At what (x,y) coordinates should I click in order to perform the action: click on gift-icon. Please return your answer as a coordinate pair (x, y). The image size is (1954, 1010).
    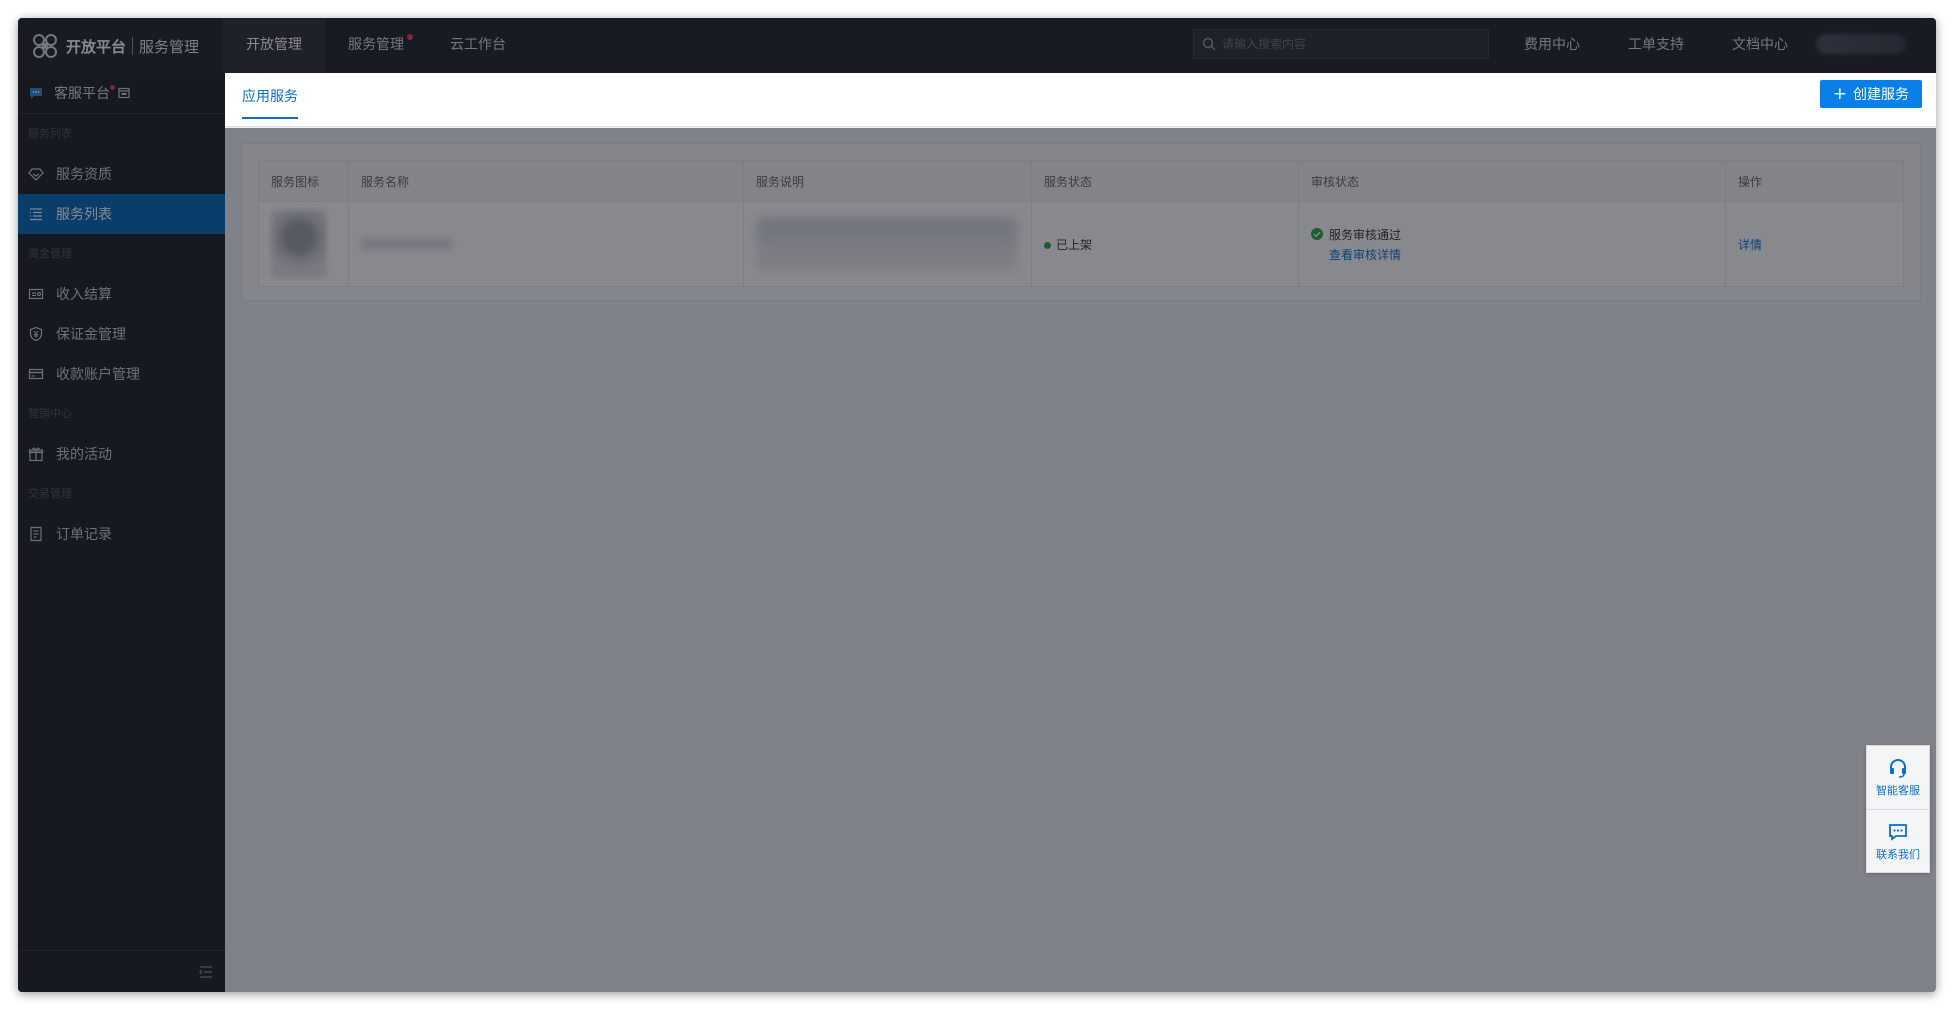
    Looking at the image, I should click on (36, 454).